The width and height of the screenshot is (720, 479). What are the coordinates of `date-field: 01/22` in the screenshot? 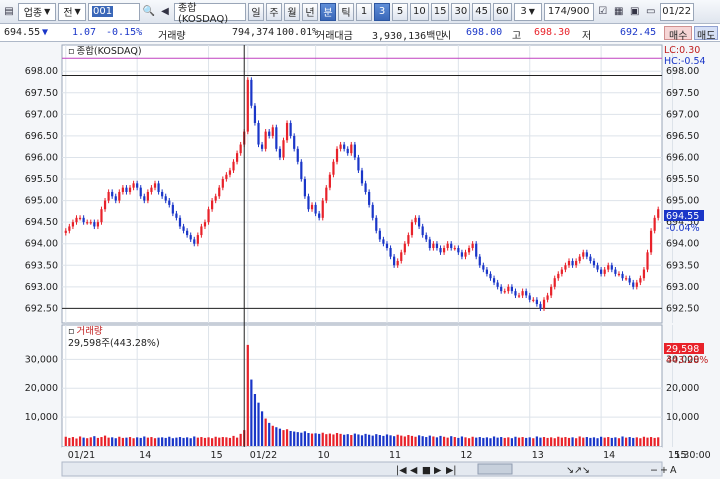 It's located at (676, 11).